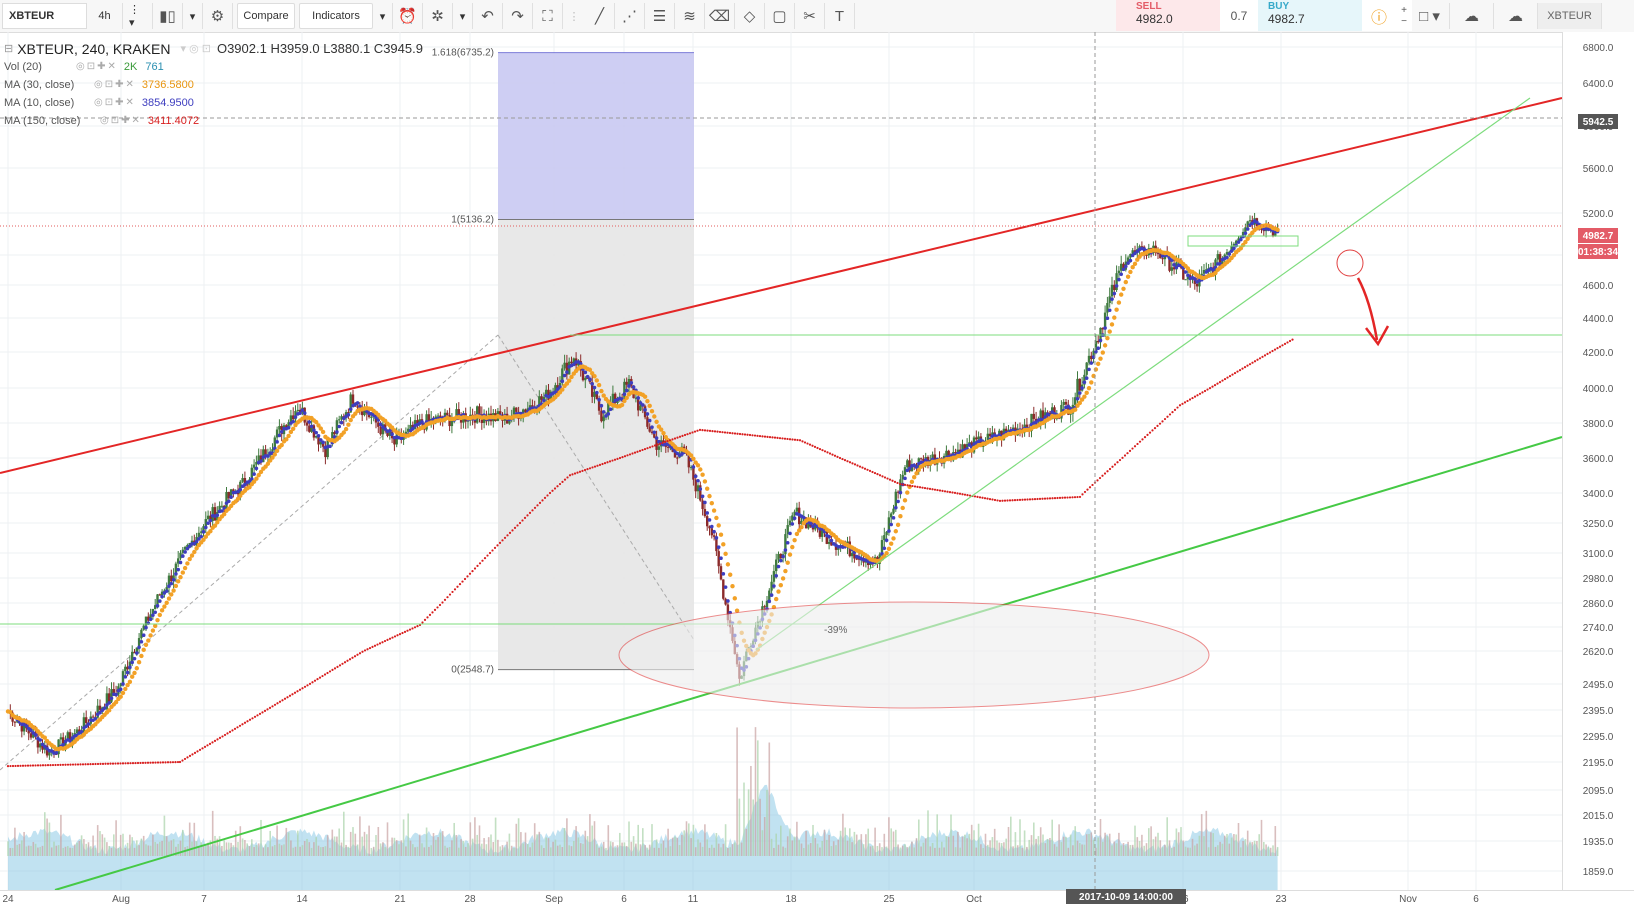  Describe the element at coordinates (46, 85) in the screenshot. I see `ma30-label: MA (30, close)` at that location.